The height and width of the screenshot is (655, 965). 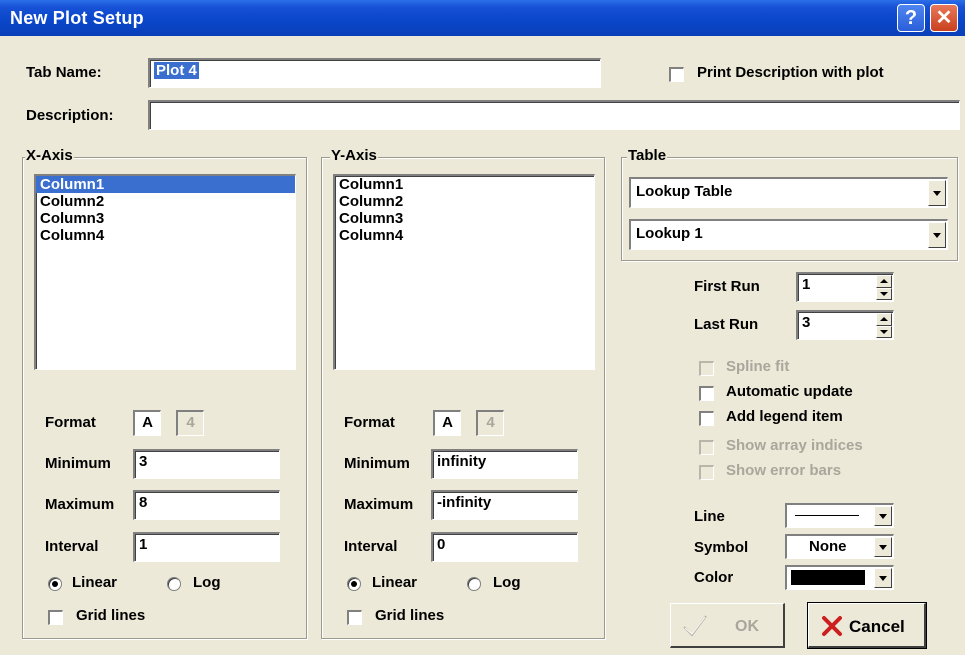 What do you see at coordinates (784, 470) in the screenshot?
I see `show-error-bars-label: Show error bars` at bounding box center [784, 470].